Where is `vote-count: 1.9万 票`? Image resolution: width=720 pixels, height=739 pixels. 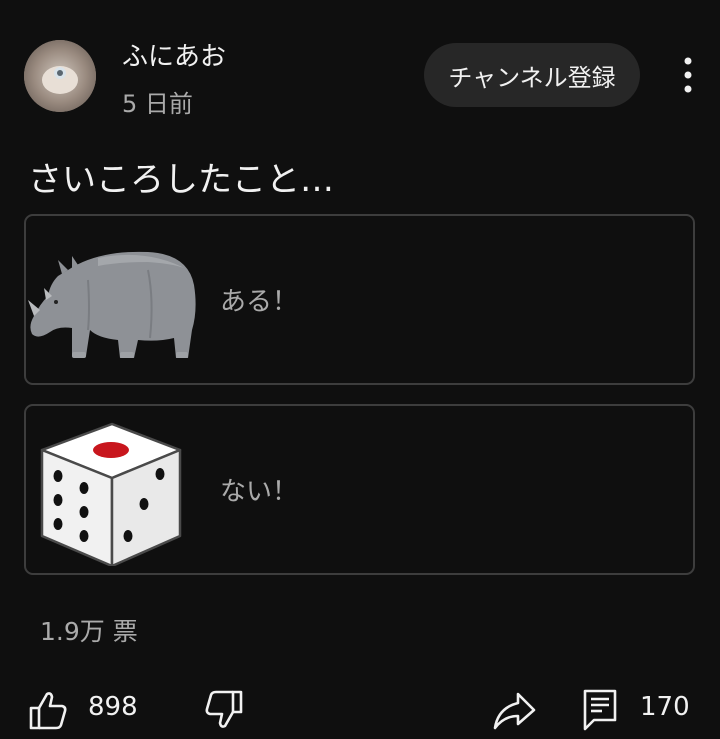
vote-count: 1.9万 票 is located at coordinates (89, 631).